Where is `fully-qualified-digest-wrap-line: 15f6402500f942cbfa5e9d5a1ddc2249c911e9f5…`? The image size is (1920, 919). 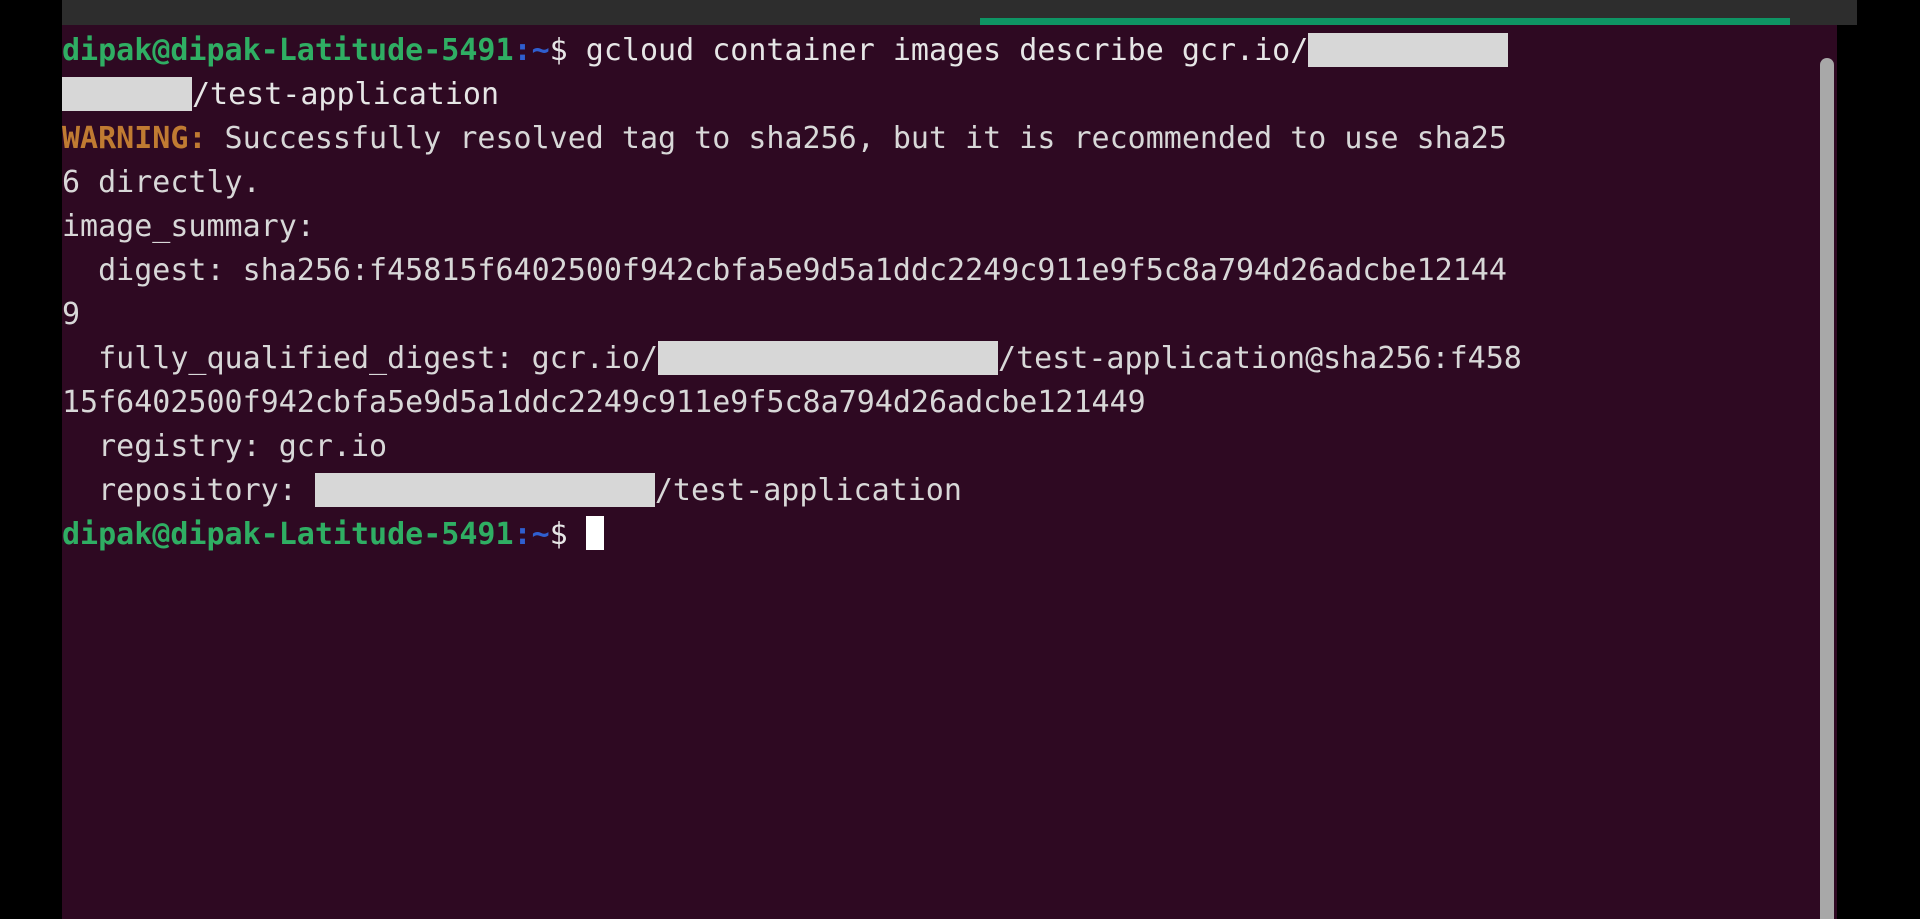 fully-qualified-digest-wrap-line: 15f6402500f942cbfa5e9d5a1ddc2249c911e9f5… is located at coordinates (792, 403).